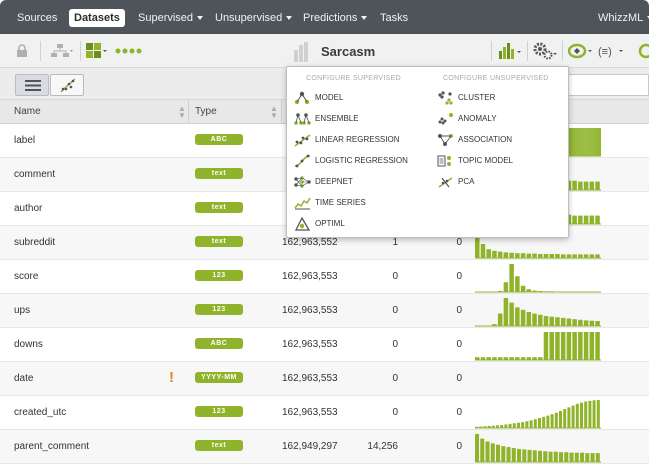 This screenshot has height=466, width=649. I want to click on nav-user-menu: WhizzML, so click(621, 18).